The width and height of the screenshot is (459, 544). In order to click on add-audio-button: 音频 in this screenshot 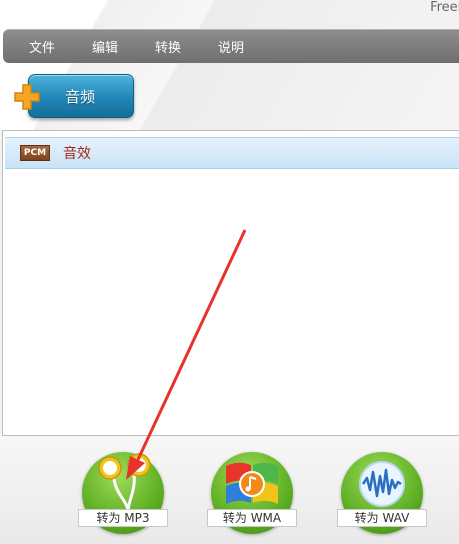, I will do `click(74, 96)`.